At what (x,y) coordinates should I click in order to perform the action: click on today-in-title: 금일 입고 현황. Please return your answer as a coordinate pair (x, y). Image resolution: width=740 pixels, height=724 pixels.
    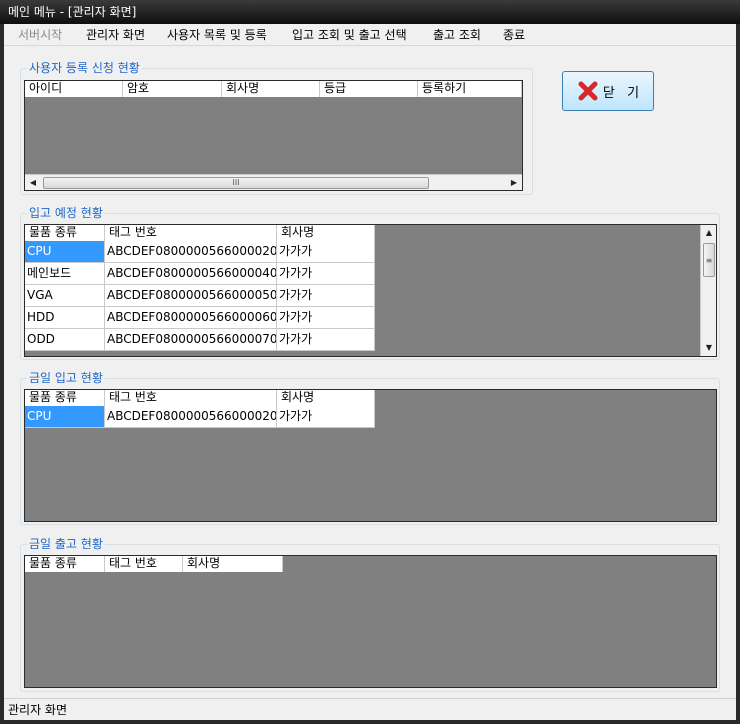
    Looking at the image, I should click on (66, 378).